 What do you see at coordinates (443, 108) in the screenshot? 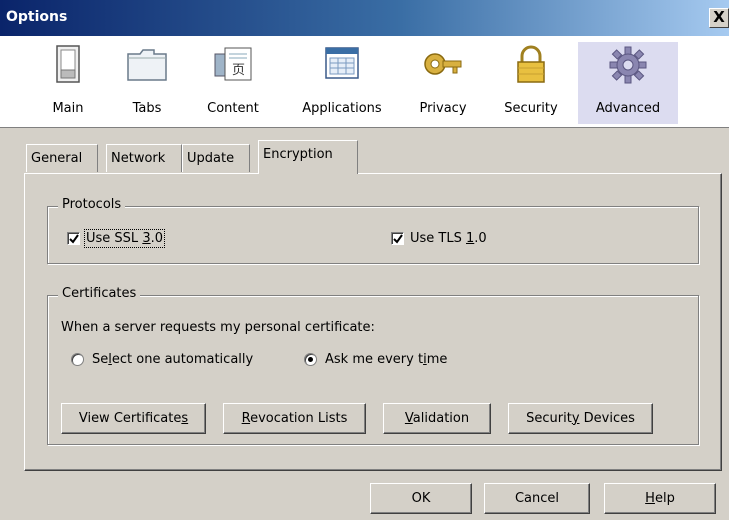
I see `toolbar-label-privacy: Privacy` at bounding box center [443, 108].